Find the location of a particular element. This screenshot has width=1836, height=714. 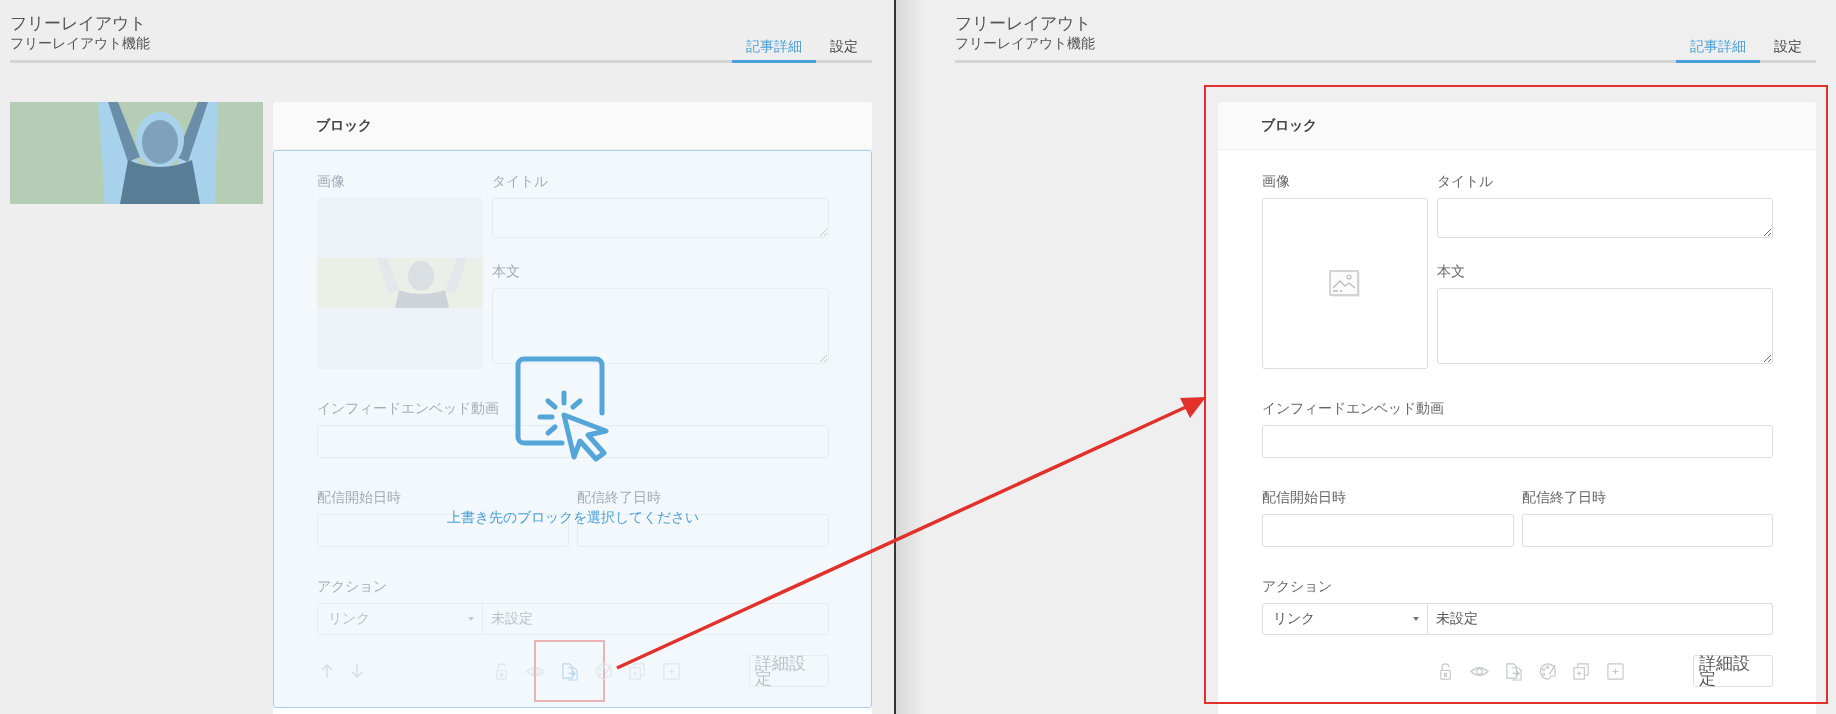

copy-to-icon is located at coordinates (1513, 671).